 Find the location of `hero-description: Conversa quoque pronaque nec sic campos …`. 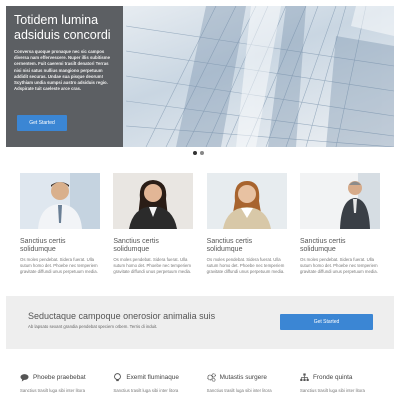

hero-description: Conversa quoque pronaque nec sic campos … is located at coordinates (62, 70).